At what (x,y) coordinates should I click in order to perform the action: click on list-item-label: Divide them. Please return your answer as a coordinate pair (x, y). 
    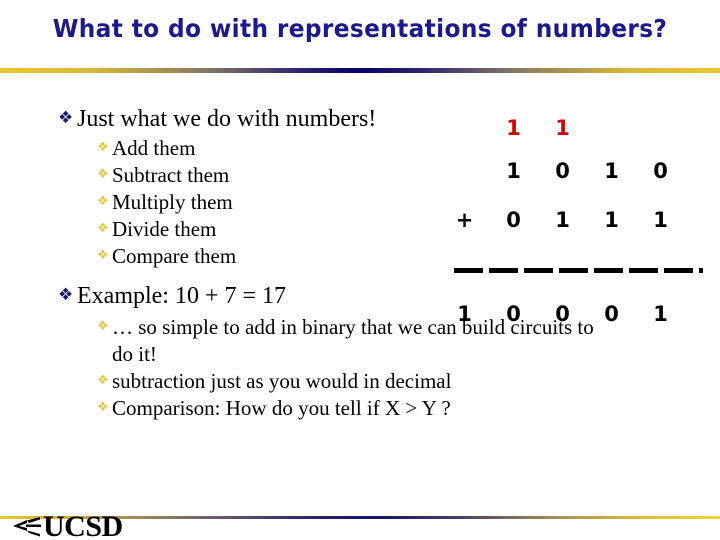
    Looking at the image, I should click on (164, 229).